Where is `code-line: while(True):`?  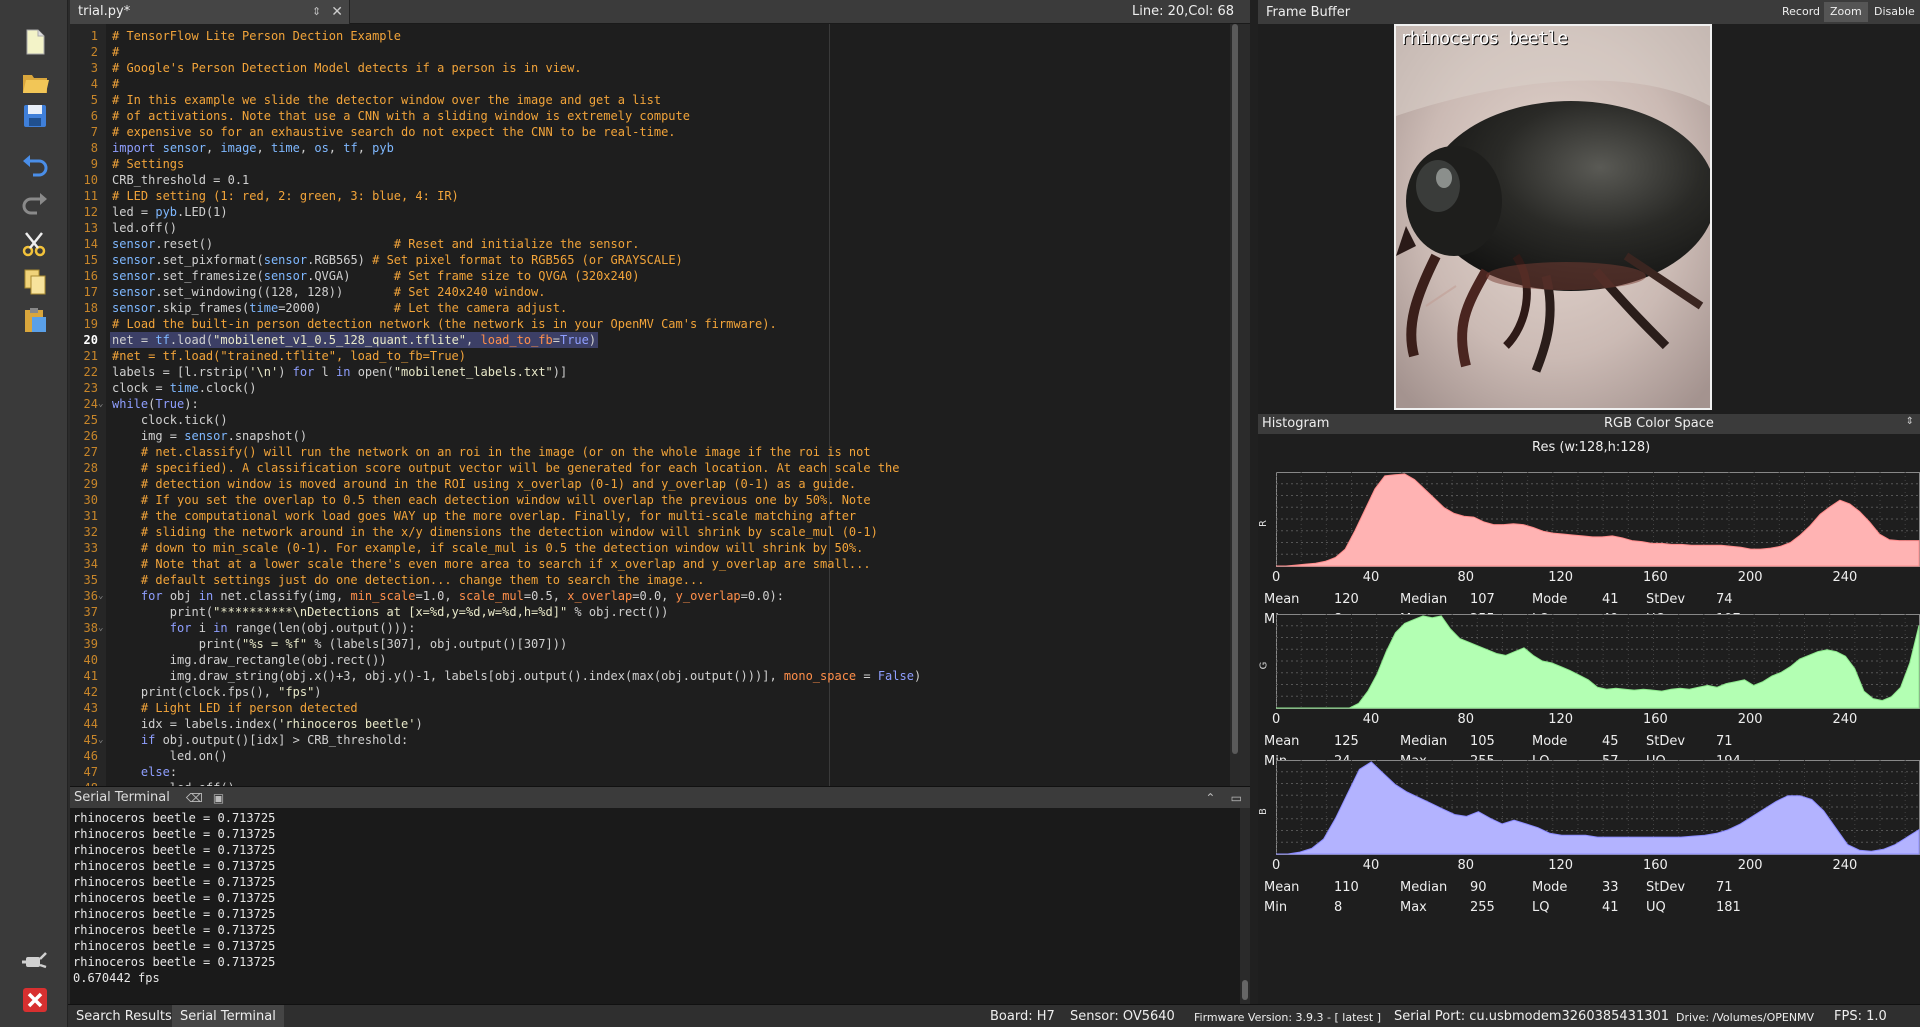
code-line: while(True): is located at coordinates (155, 404).